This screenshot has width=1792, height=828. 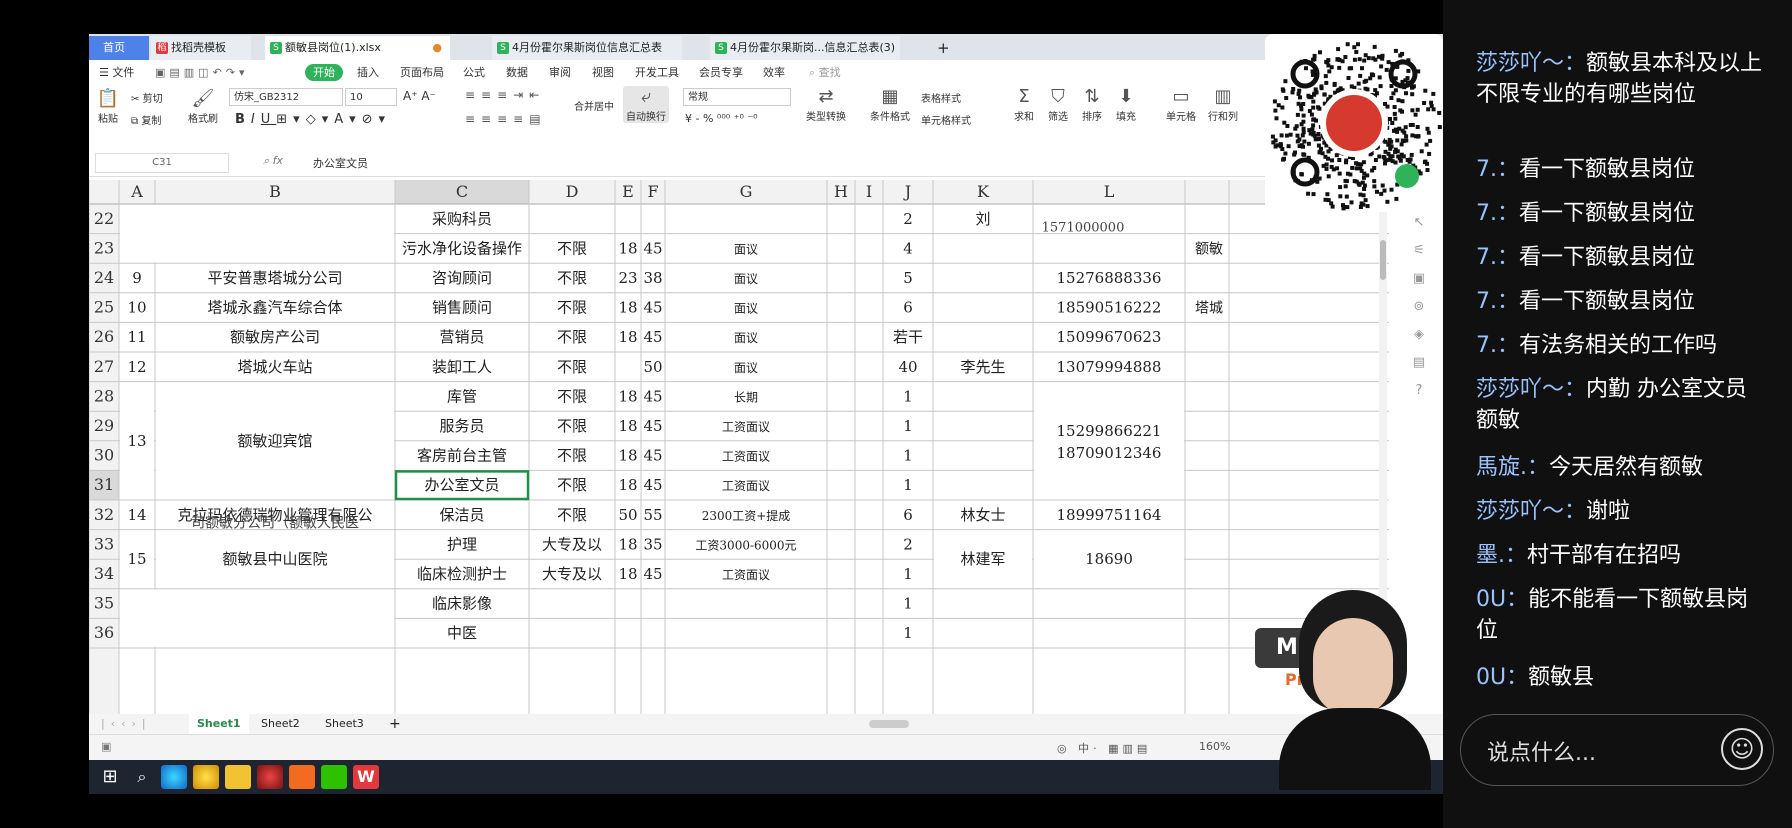 I want to click on copy-button: ⧉ 复制, so click(x=146, y=119).